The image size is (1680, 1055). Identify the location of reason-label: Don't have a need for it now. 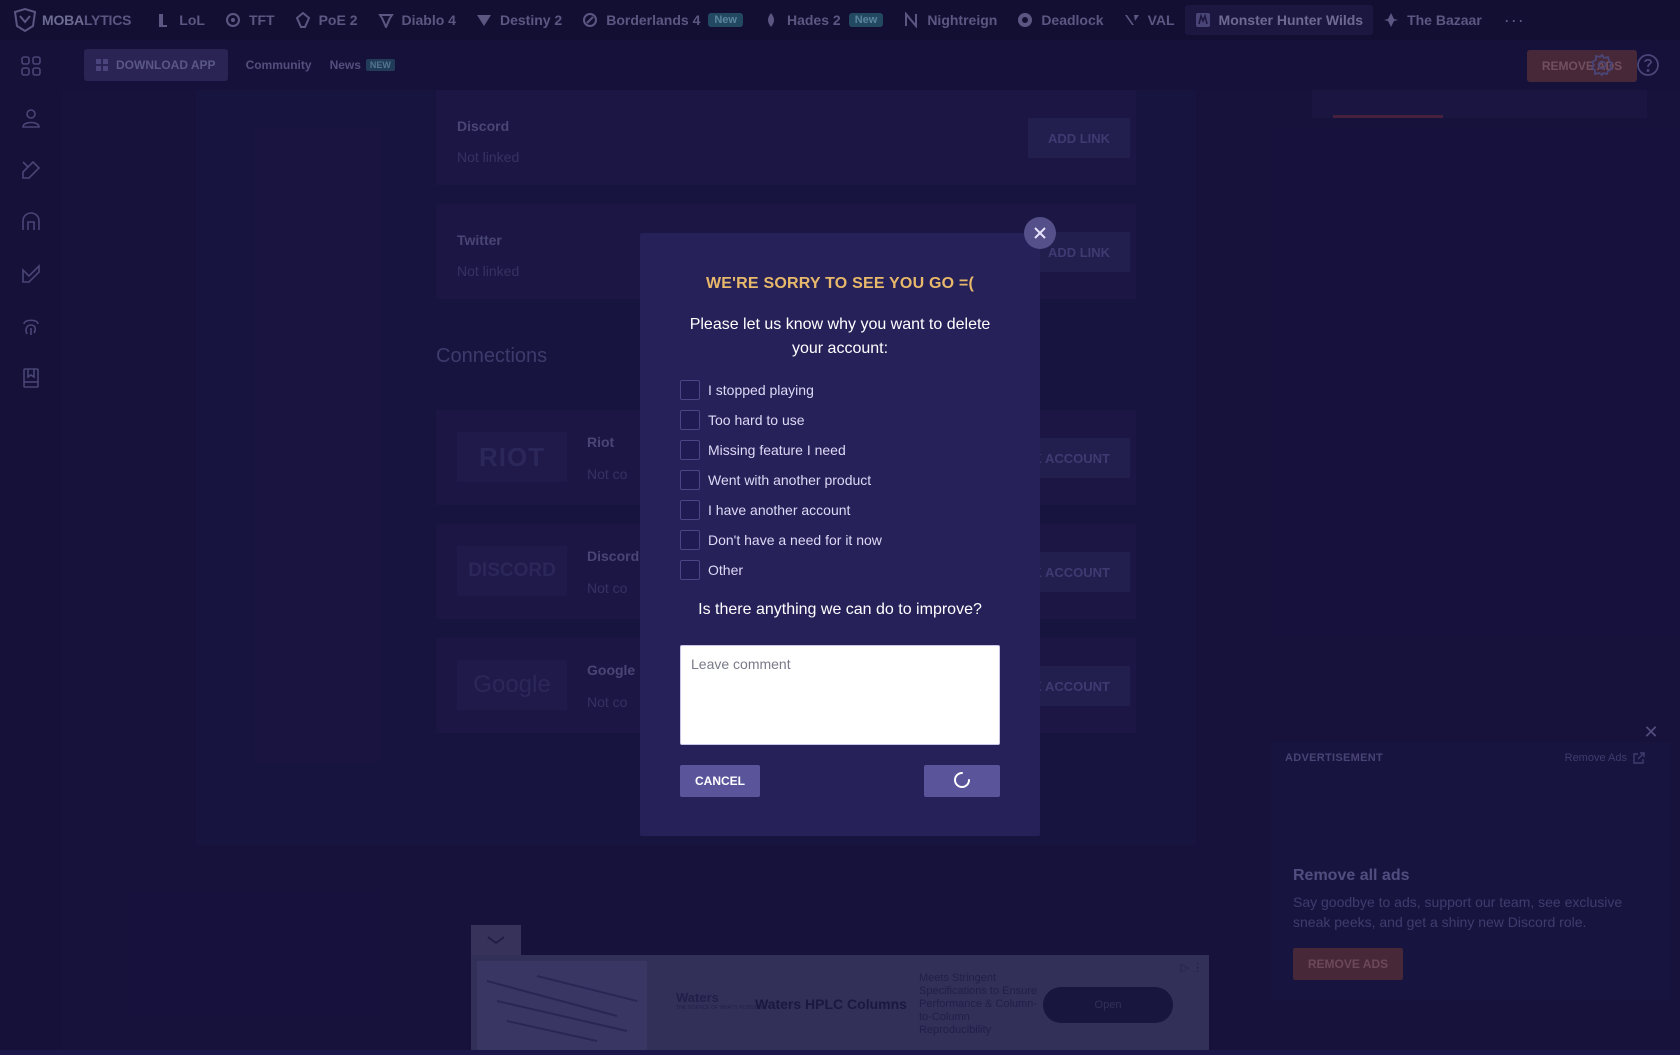
(795, 540).